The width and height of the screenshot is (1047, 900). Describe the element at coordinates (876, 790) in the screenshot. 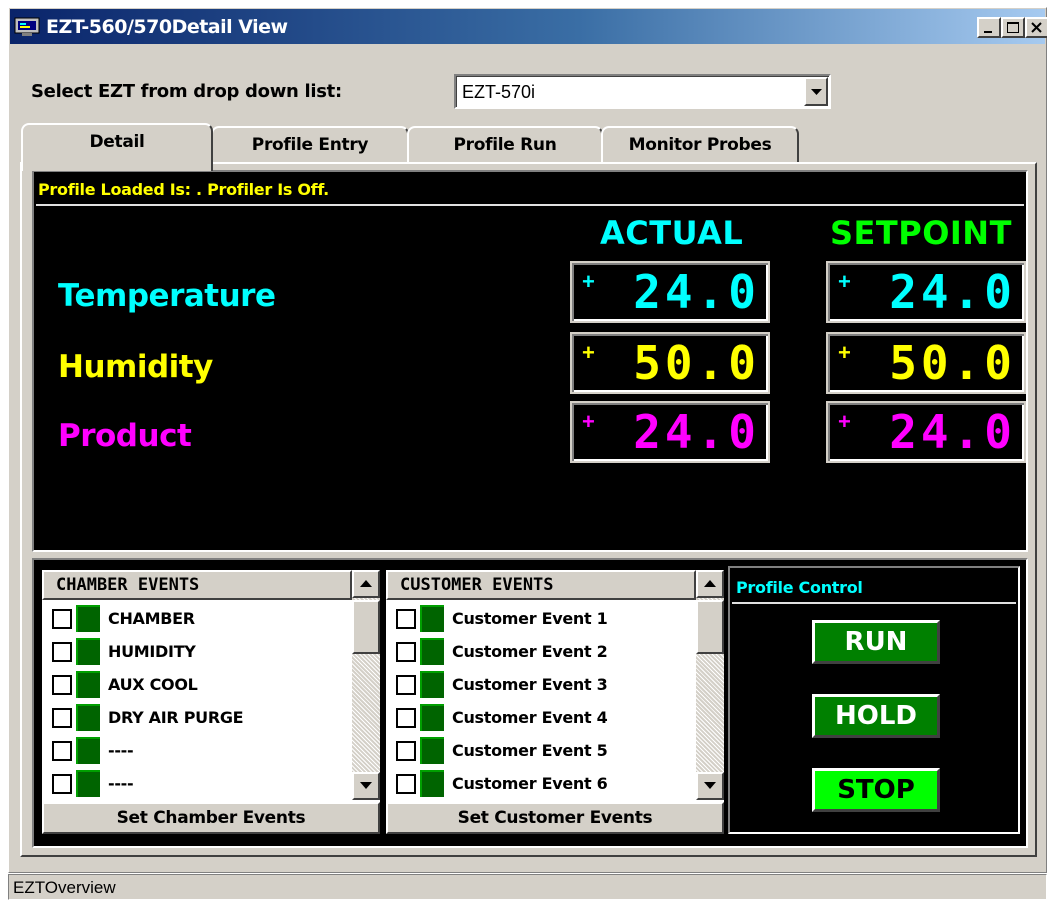

I see `stop-button: STOP` at that location.